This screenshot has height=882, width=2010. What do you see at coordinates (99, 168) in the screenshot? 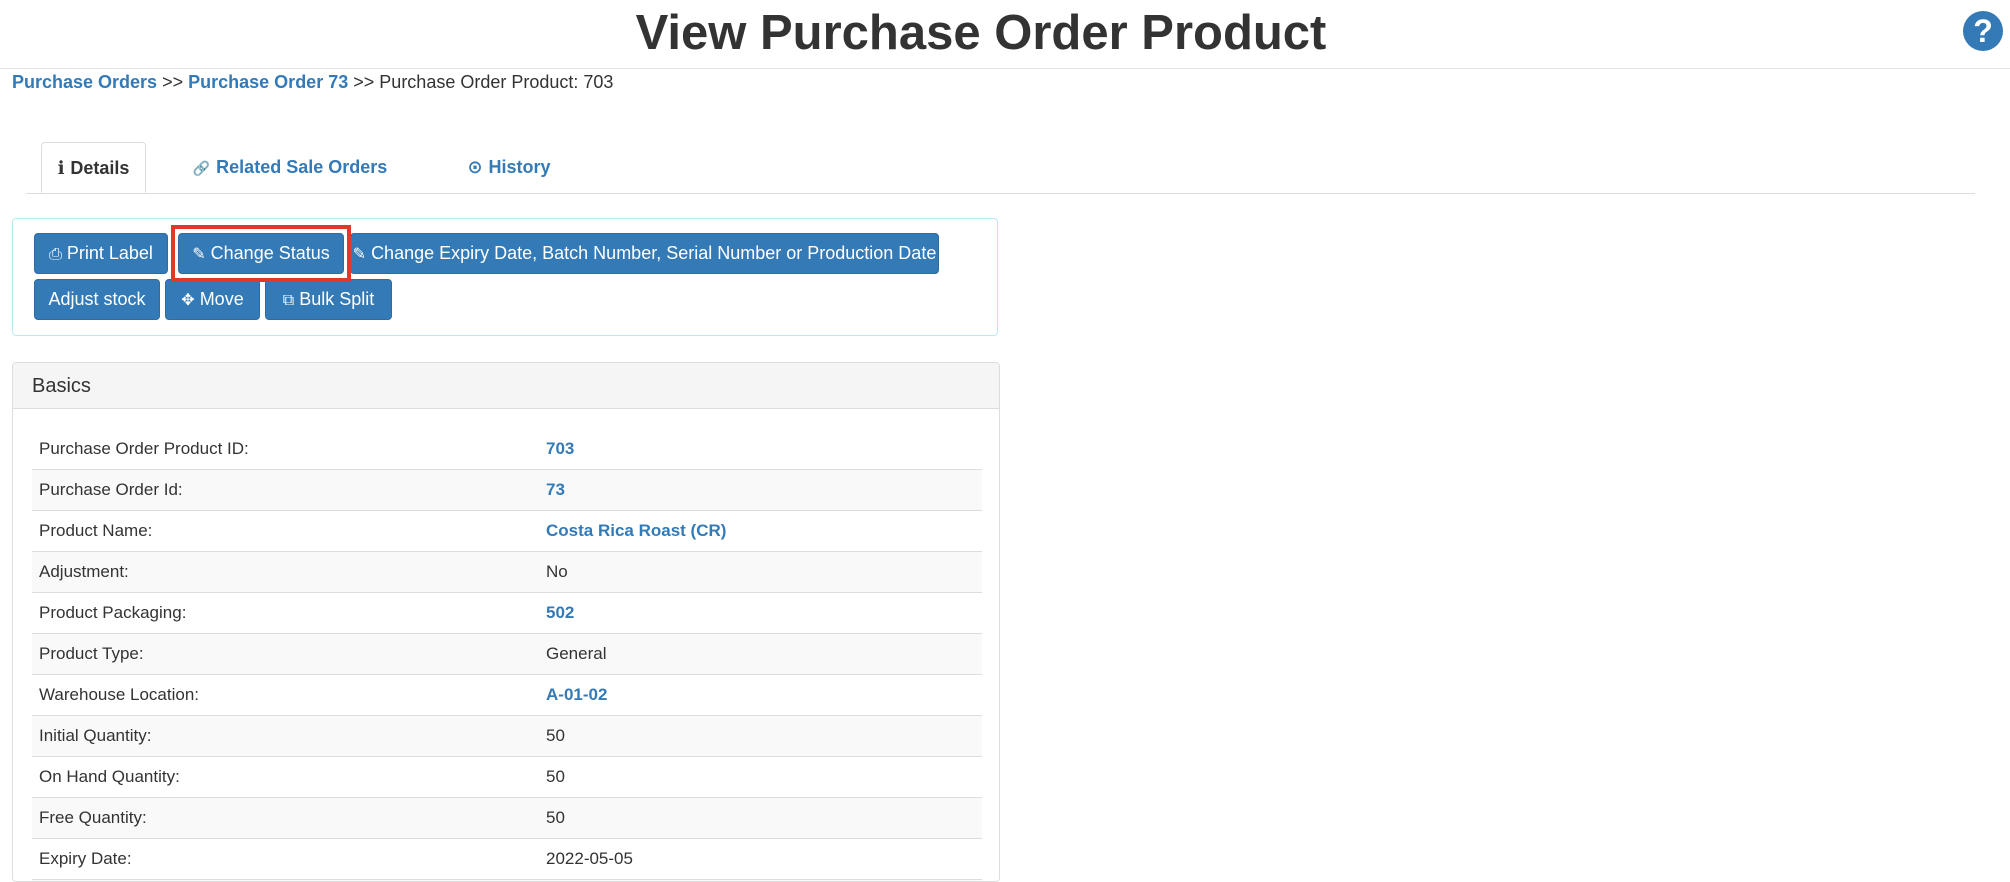
I see `tab-label: Details` at bounding box center [99, 168].